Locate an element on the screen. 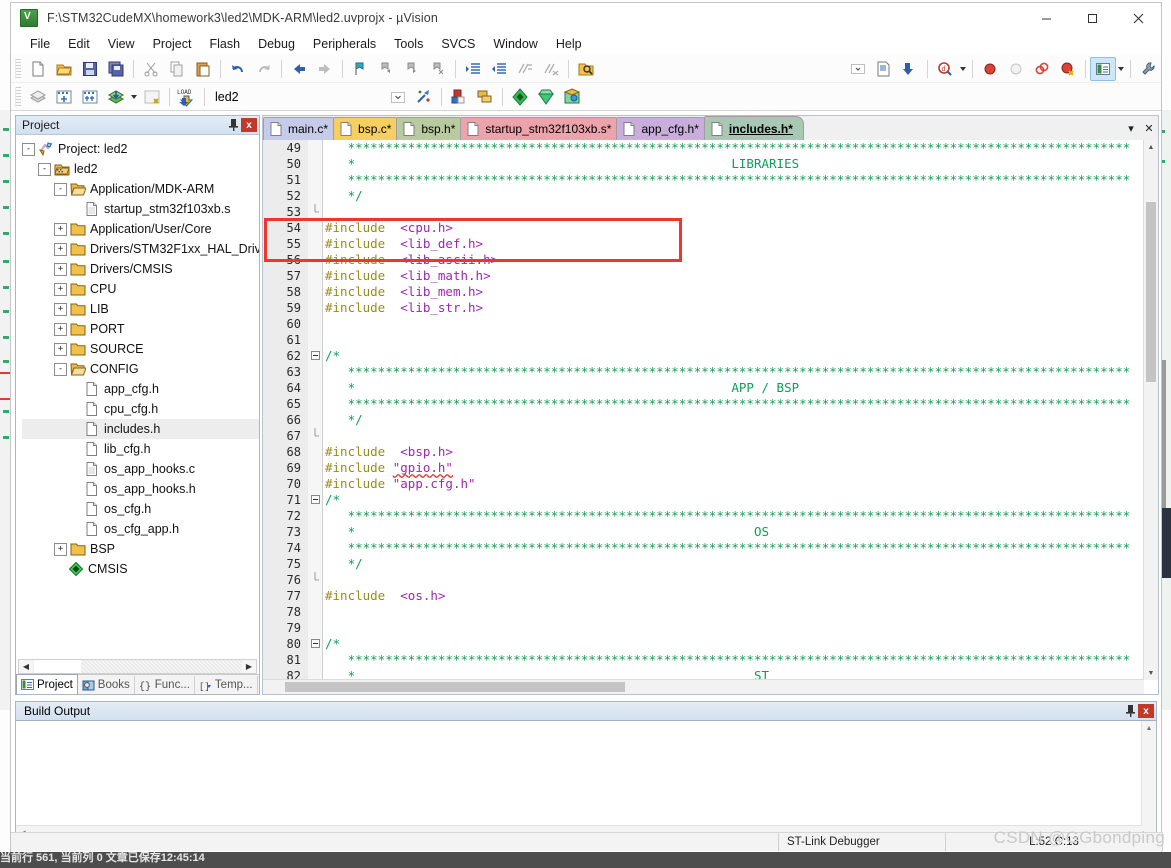 Image resolution: width=1171 pixels, height=868 pixels. tree-item: os_app_hooks.h is located at coordinates (140, 489).